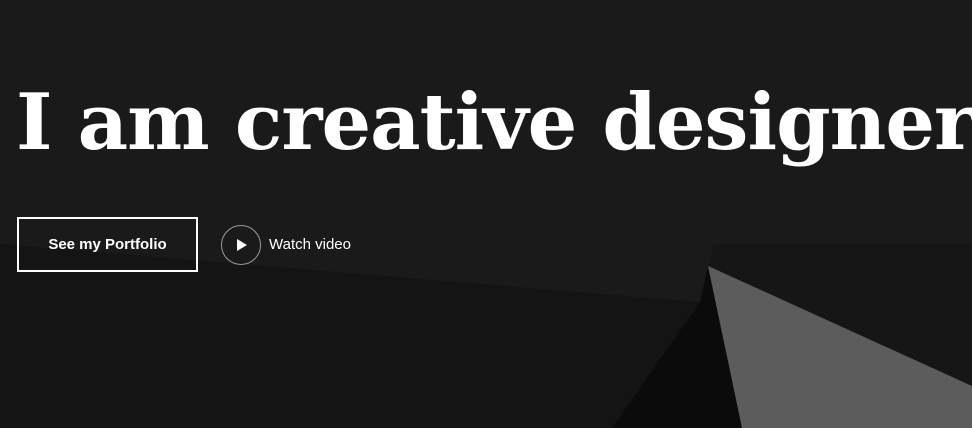 The width and height of the screenshot is (972, 428). What do you see at coordinates (107, 244) in the screenshot?
I see `see-portfolio-button: See my Portfolio` at bounding box center [107, 244].